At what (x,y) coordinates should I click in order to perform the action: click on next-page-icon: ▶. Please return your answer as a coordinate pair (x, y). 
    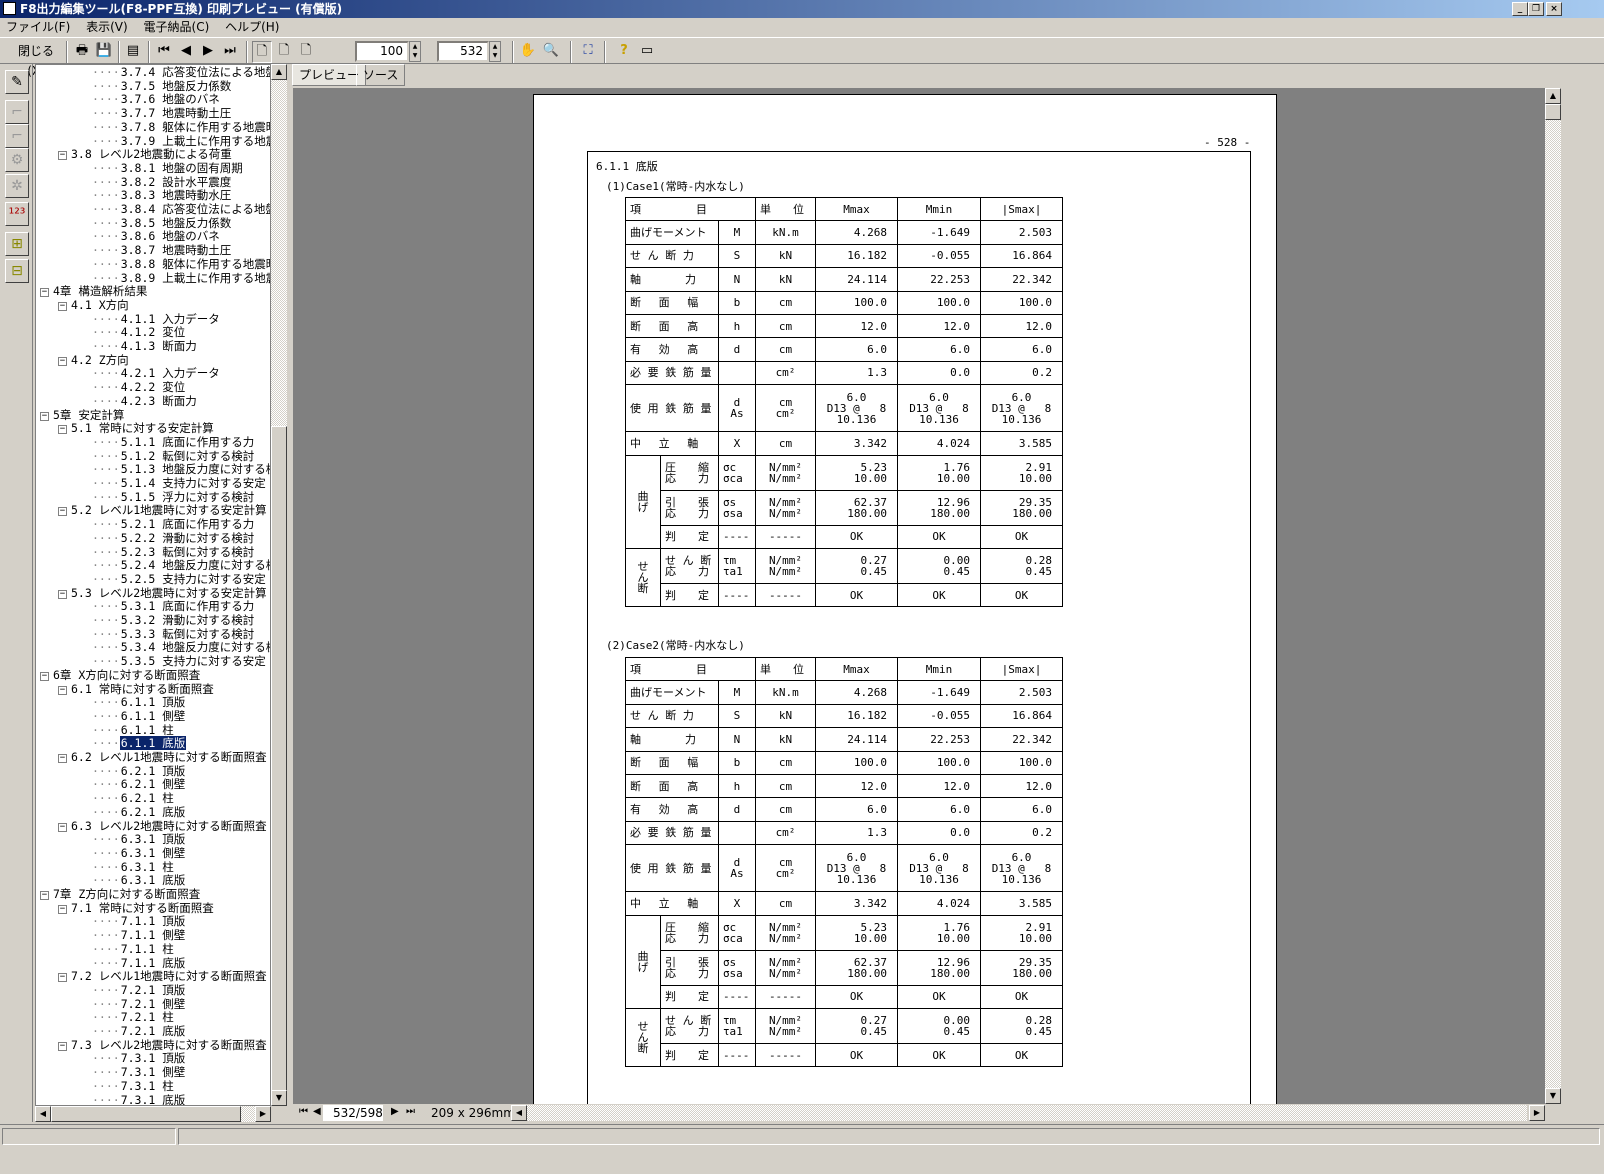
    Looking at the image, I should click on (395, 1111).